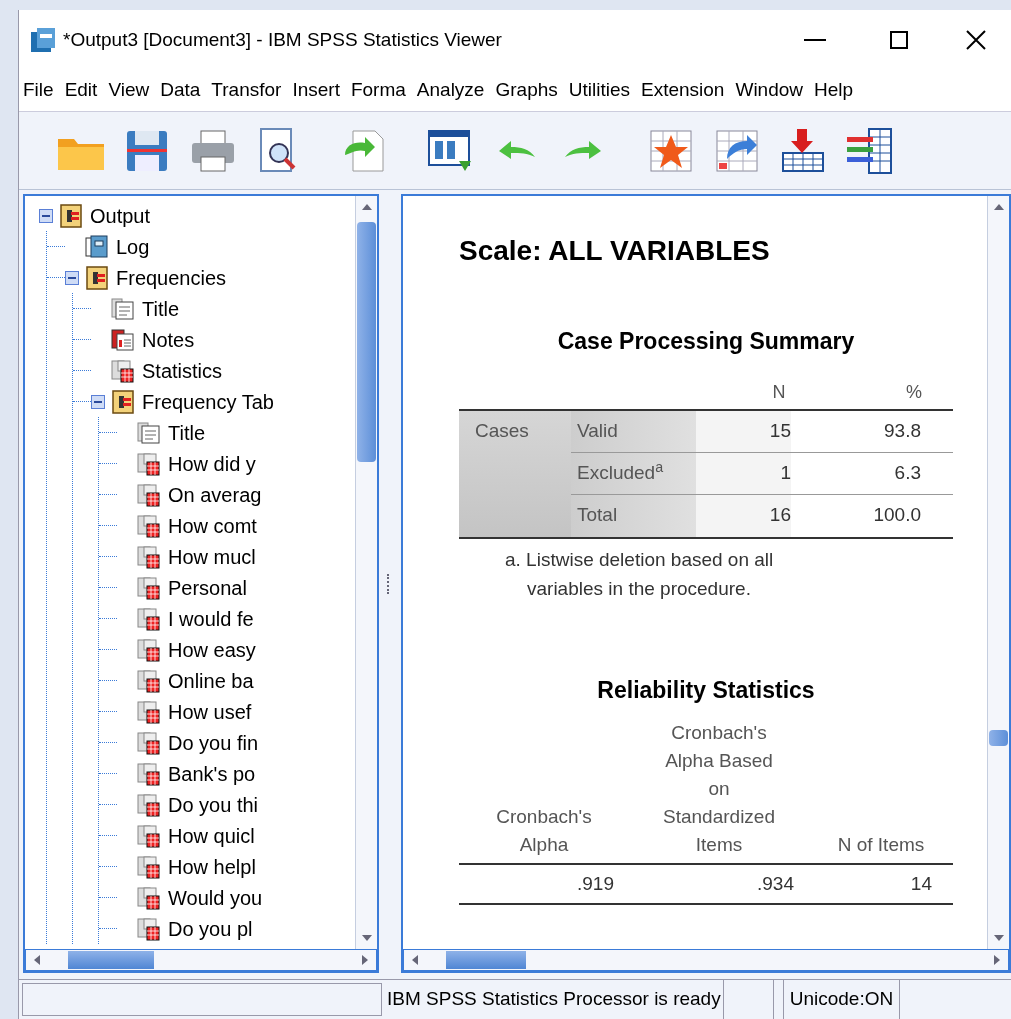 This screenshot has height=1019, width=1011. Describe the element at coordinates (120, 215) in the screenshot. I see `tree-item: Output` at that location.